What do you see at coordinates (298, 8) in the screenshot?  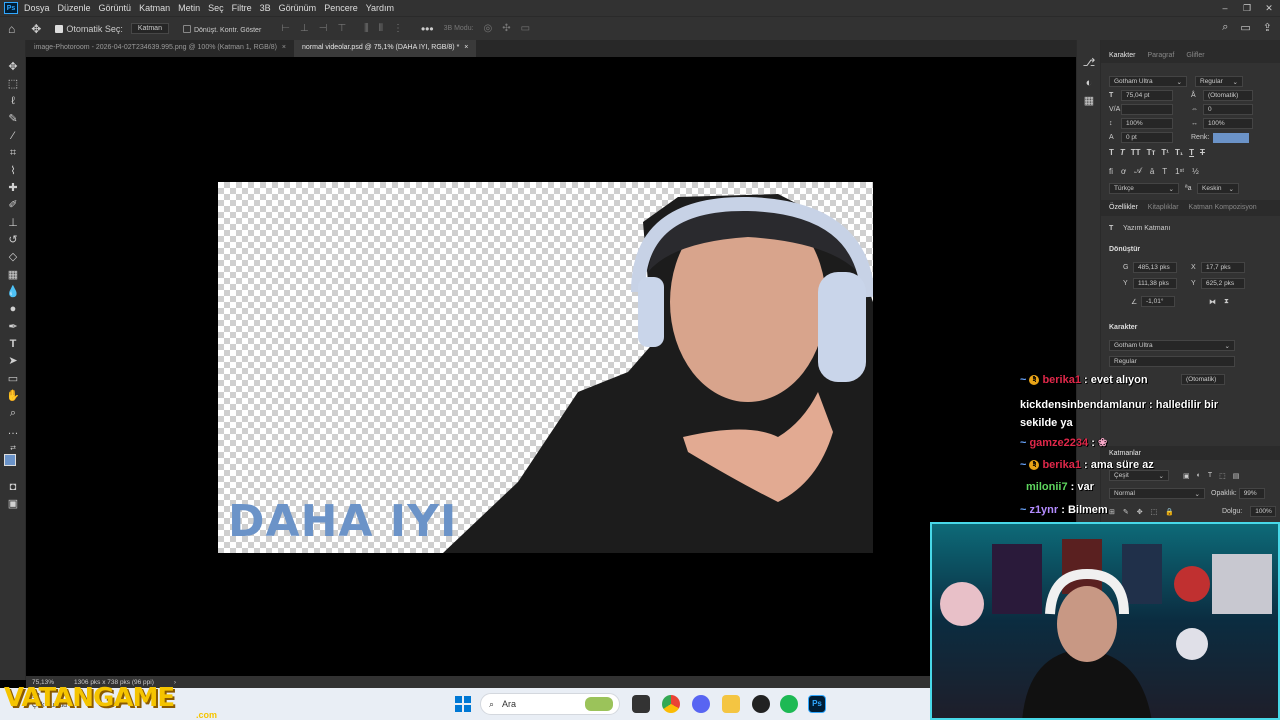 I see `menu-gorunum: Görünüm` at bounding box center [298, 8].